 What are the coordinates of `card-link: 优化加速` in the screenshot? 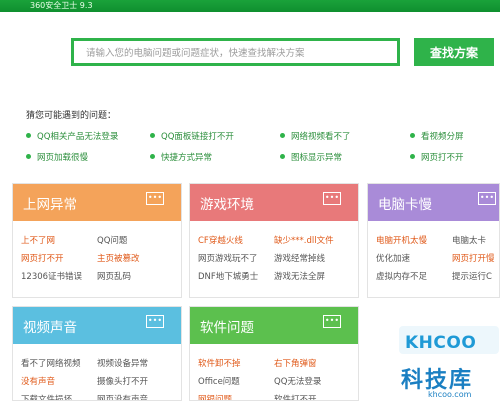 It's located at (393, 258).